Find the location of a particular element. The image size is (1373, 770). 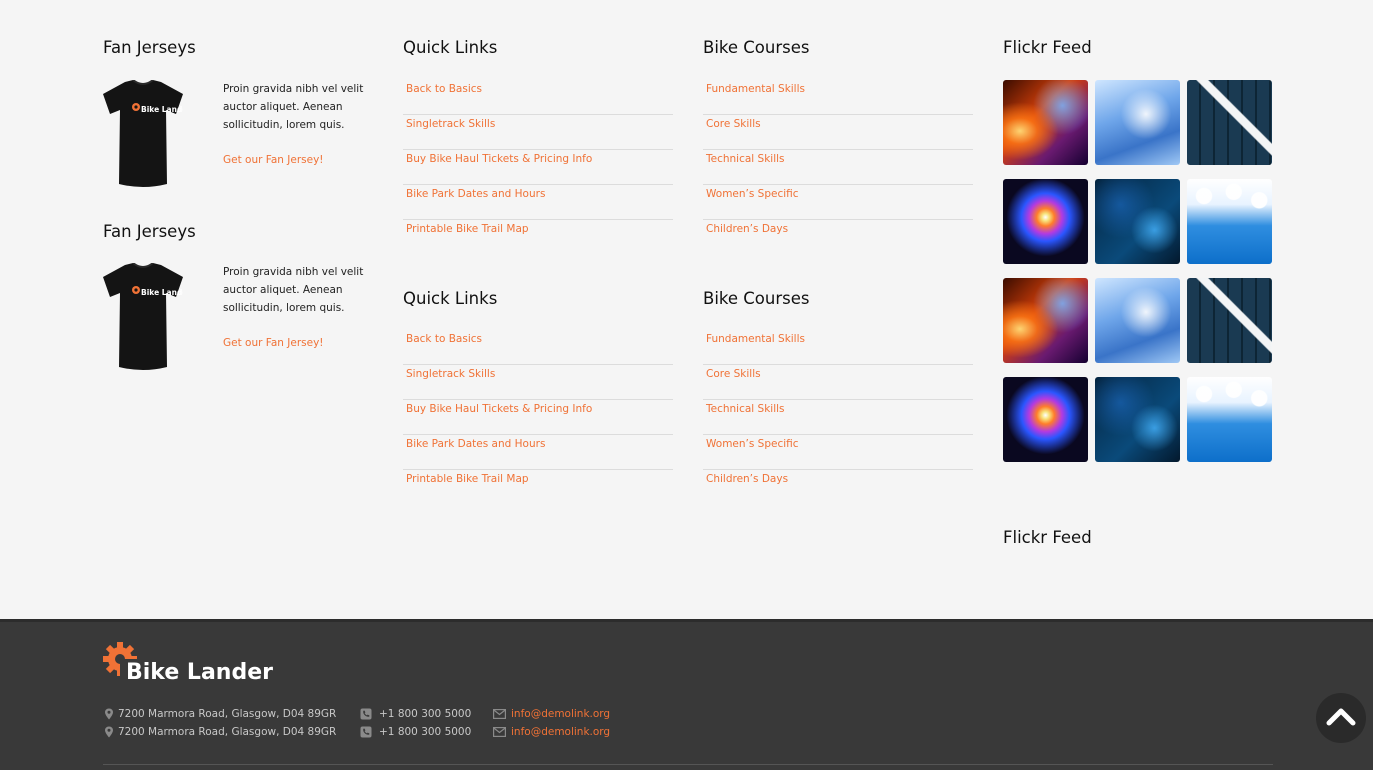

brand-logo: Bike Lander is located at coordinates (203, 664).